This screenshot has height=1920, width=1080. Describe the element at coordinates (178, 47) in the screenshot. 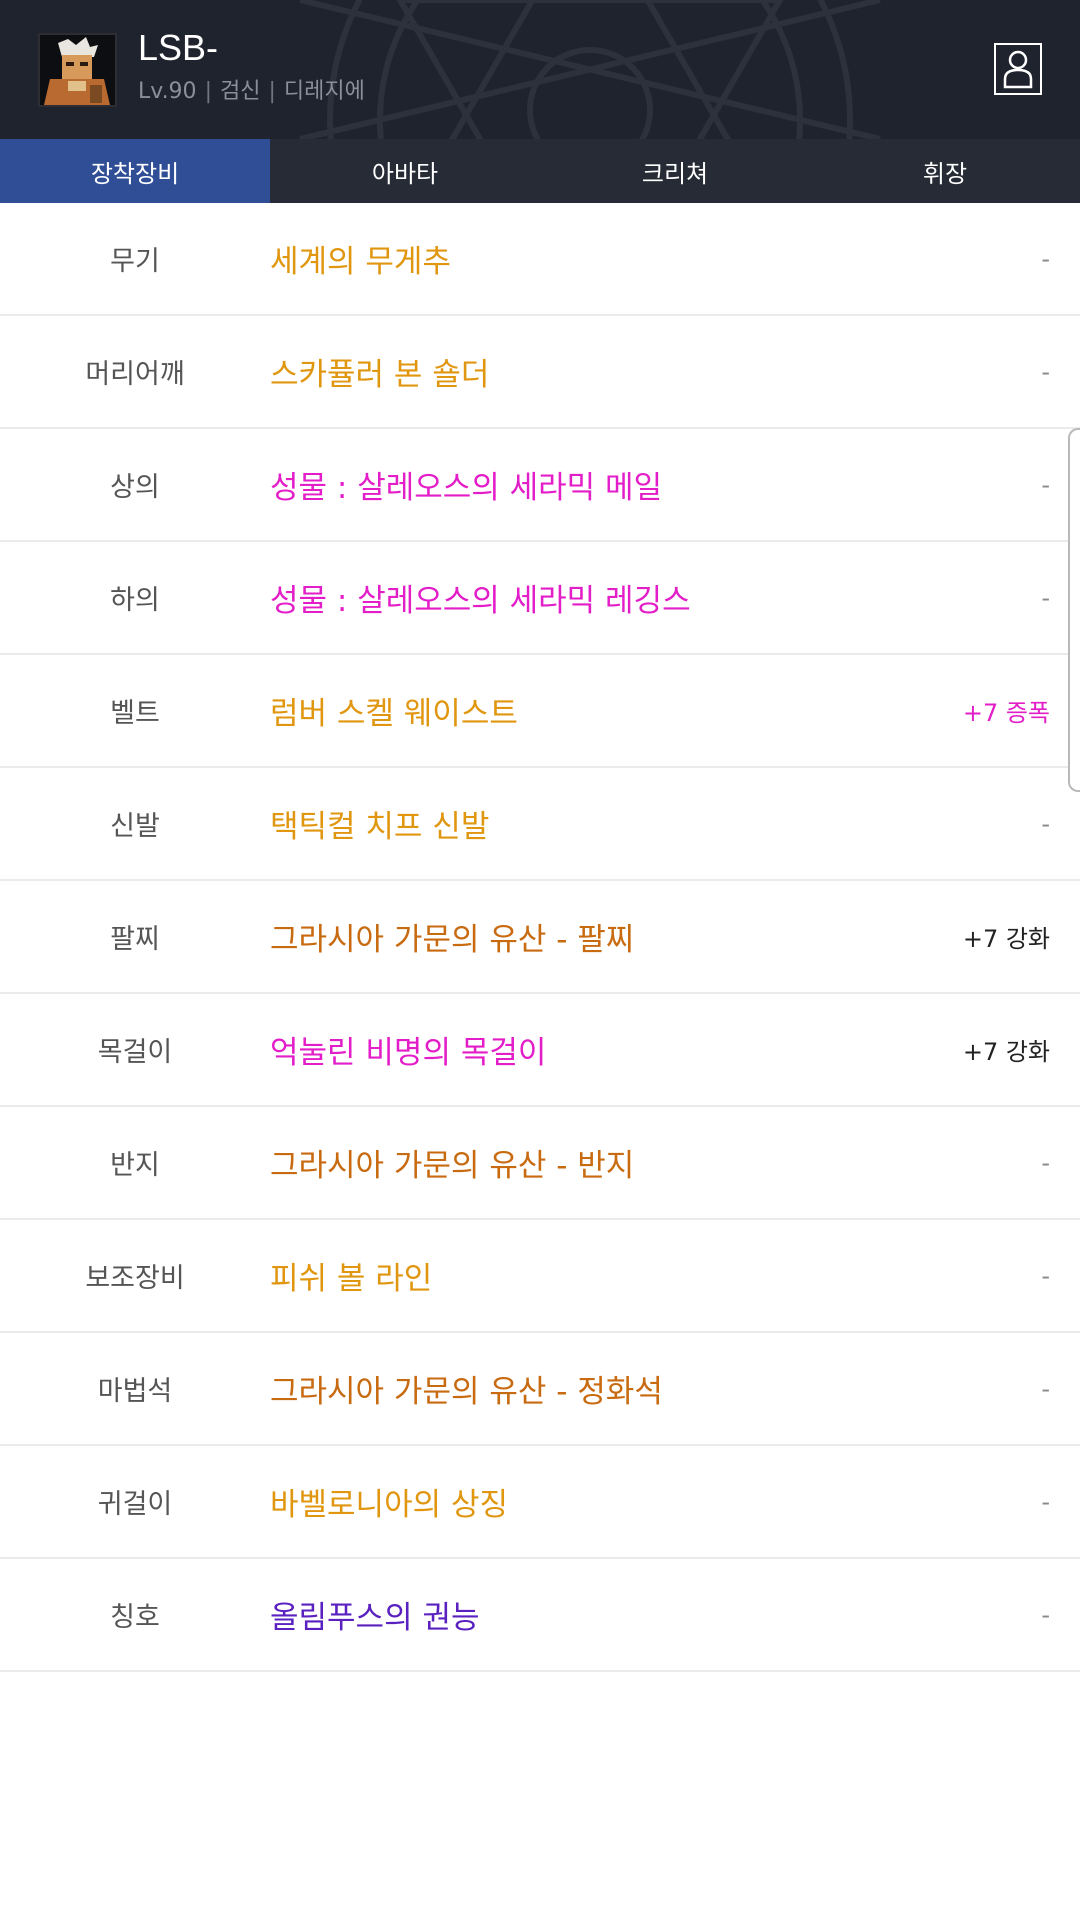

I see `character-name: LSB-` at that location.